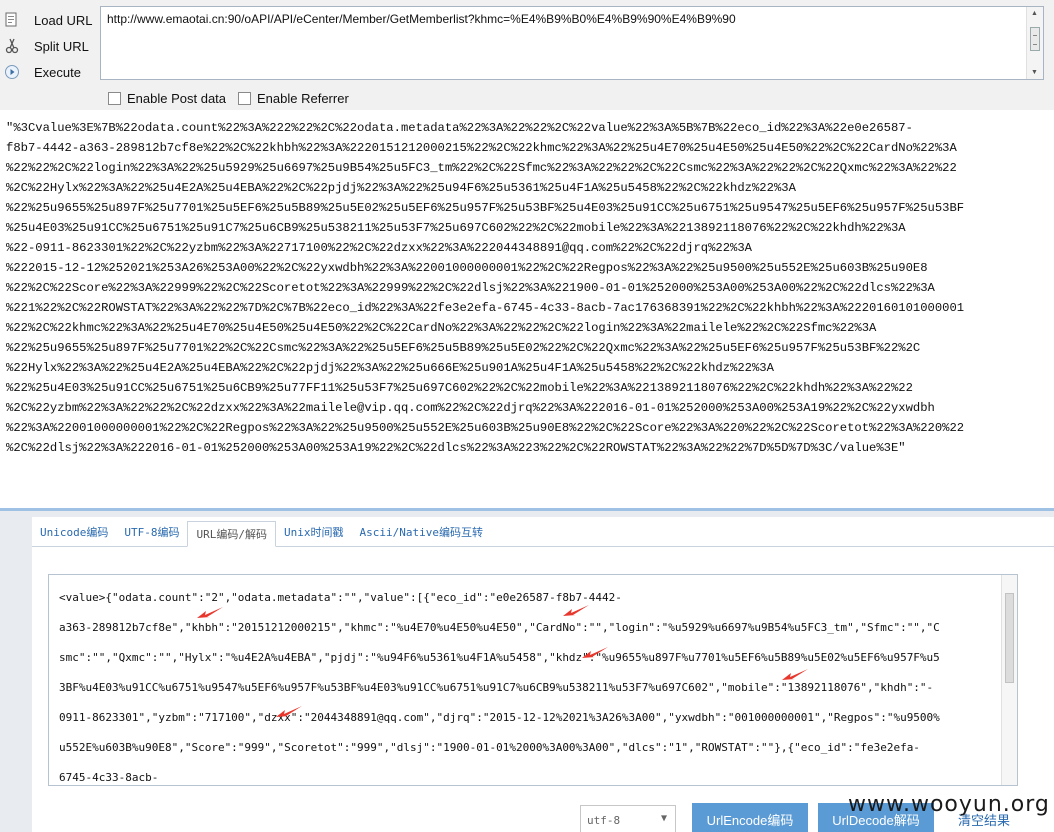  Describe the element at coordinates (177, 98) in the screenshot. I see `enable-post-label: Enable Post data` at that location.